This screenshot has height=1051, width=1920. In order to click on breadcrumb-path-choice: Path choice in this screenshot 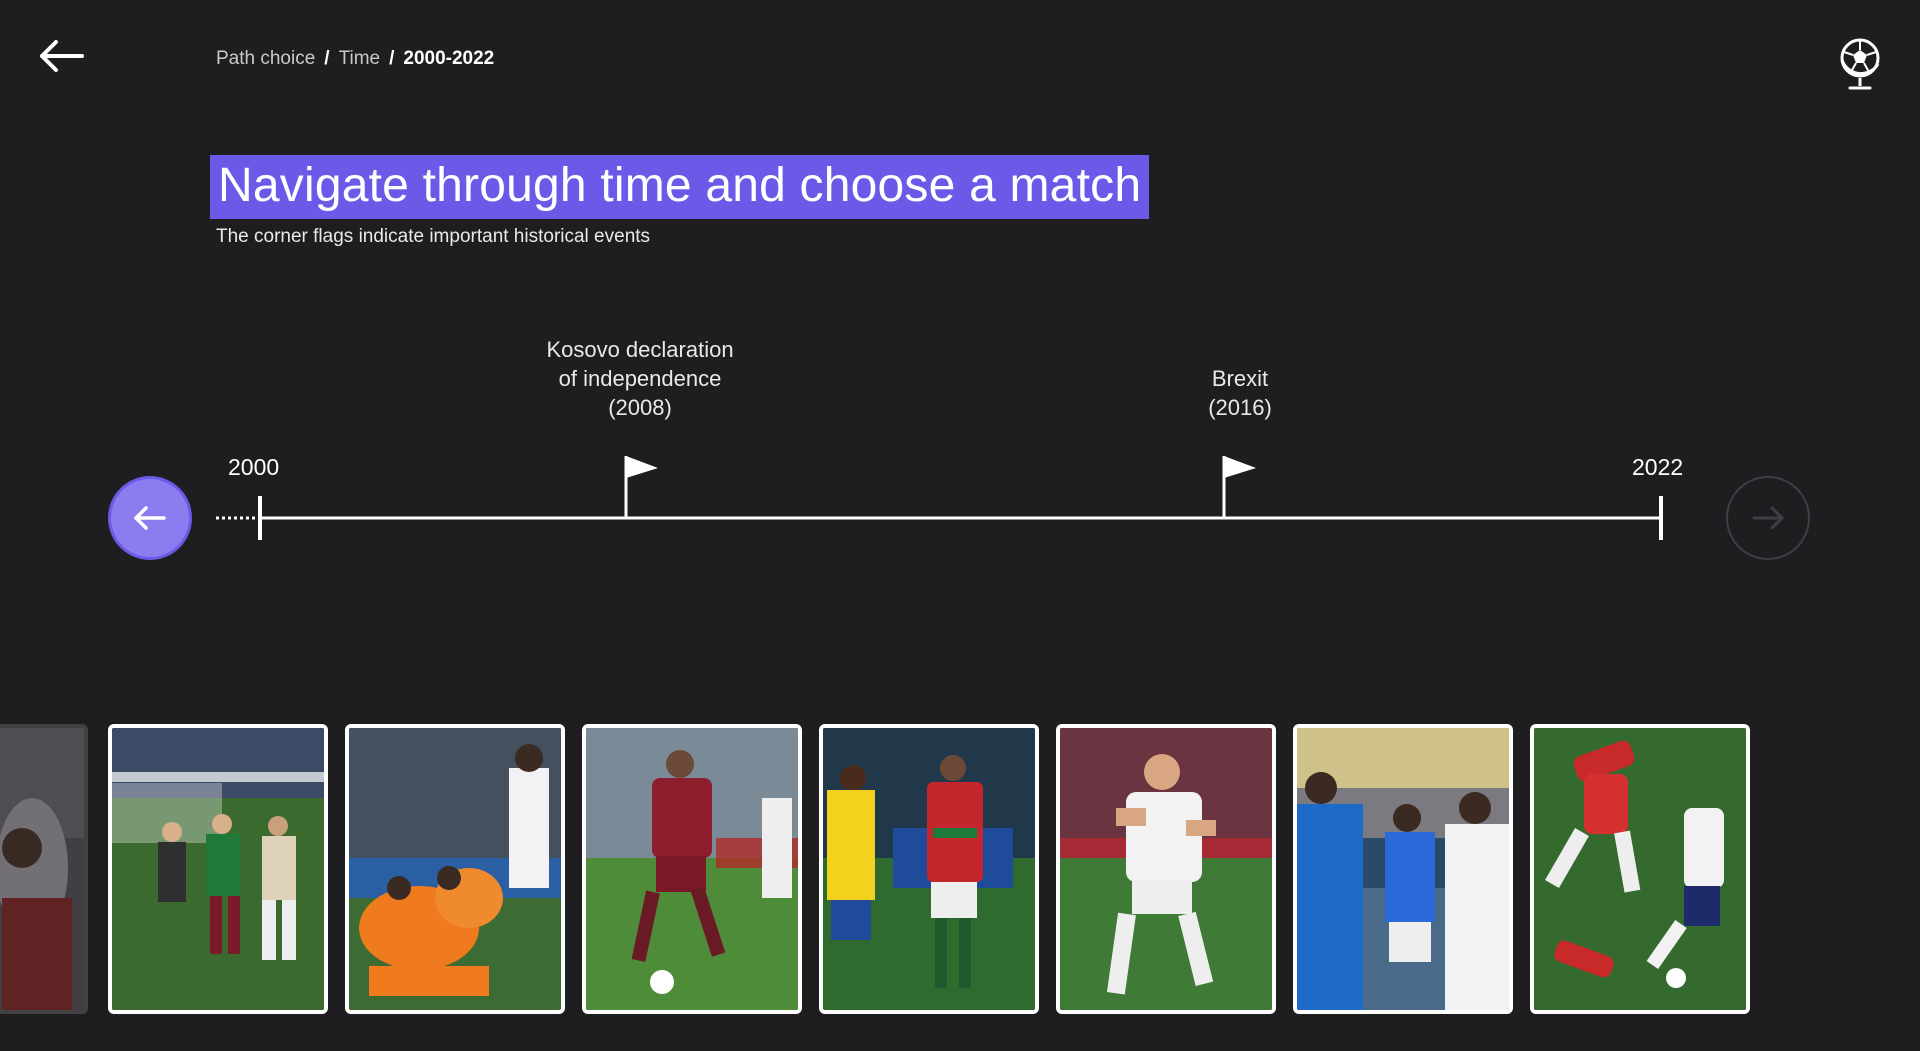, I will do `click(265, 58)`.